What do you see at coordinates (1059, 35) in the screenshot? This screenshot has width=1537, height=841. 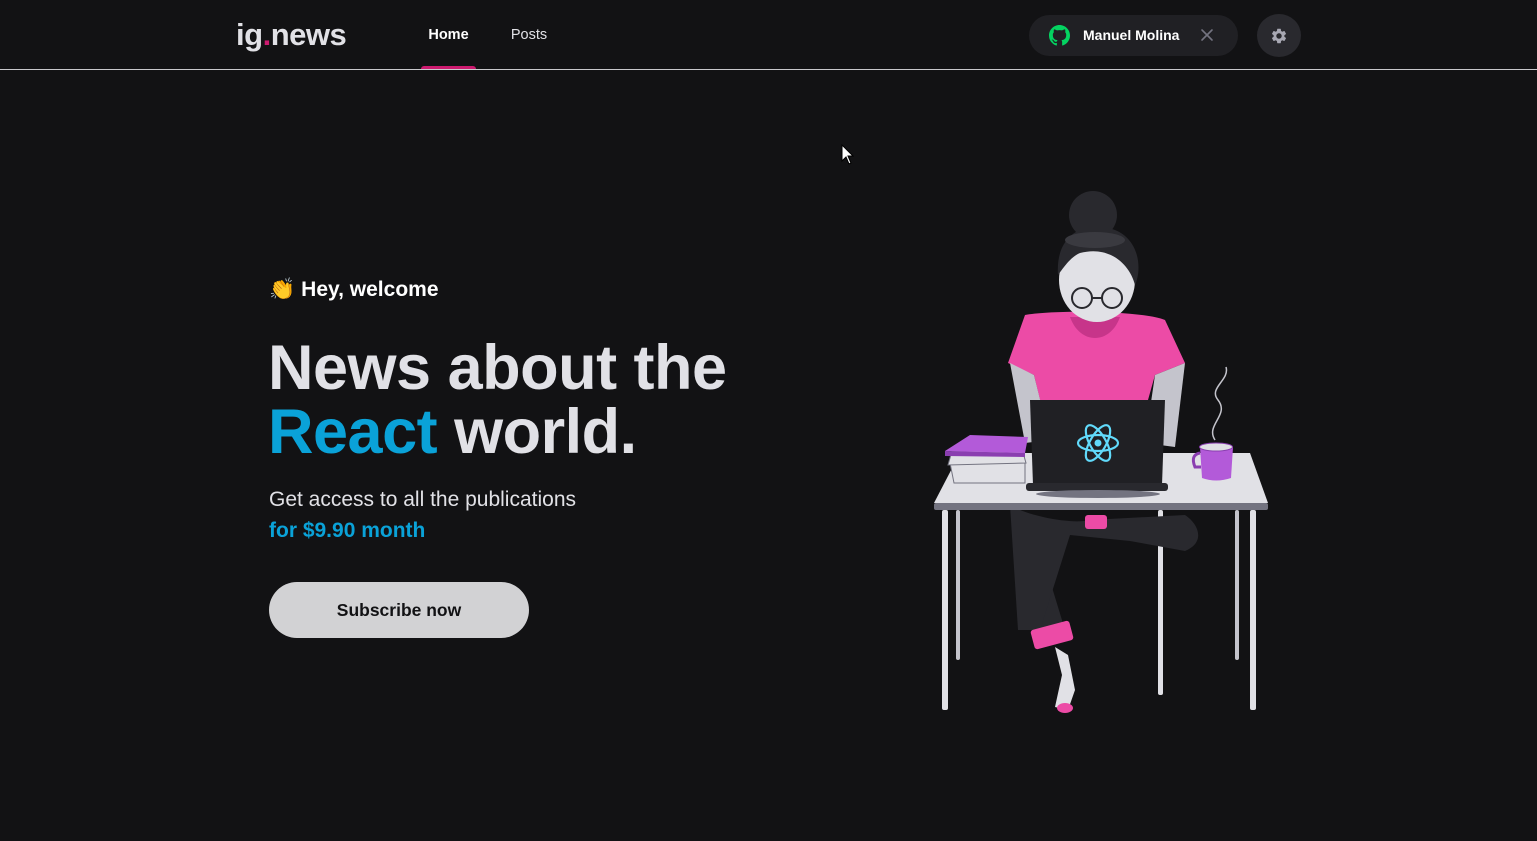 I see `github-icon` at bounding box center [1059, 35].